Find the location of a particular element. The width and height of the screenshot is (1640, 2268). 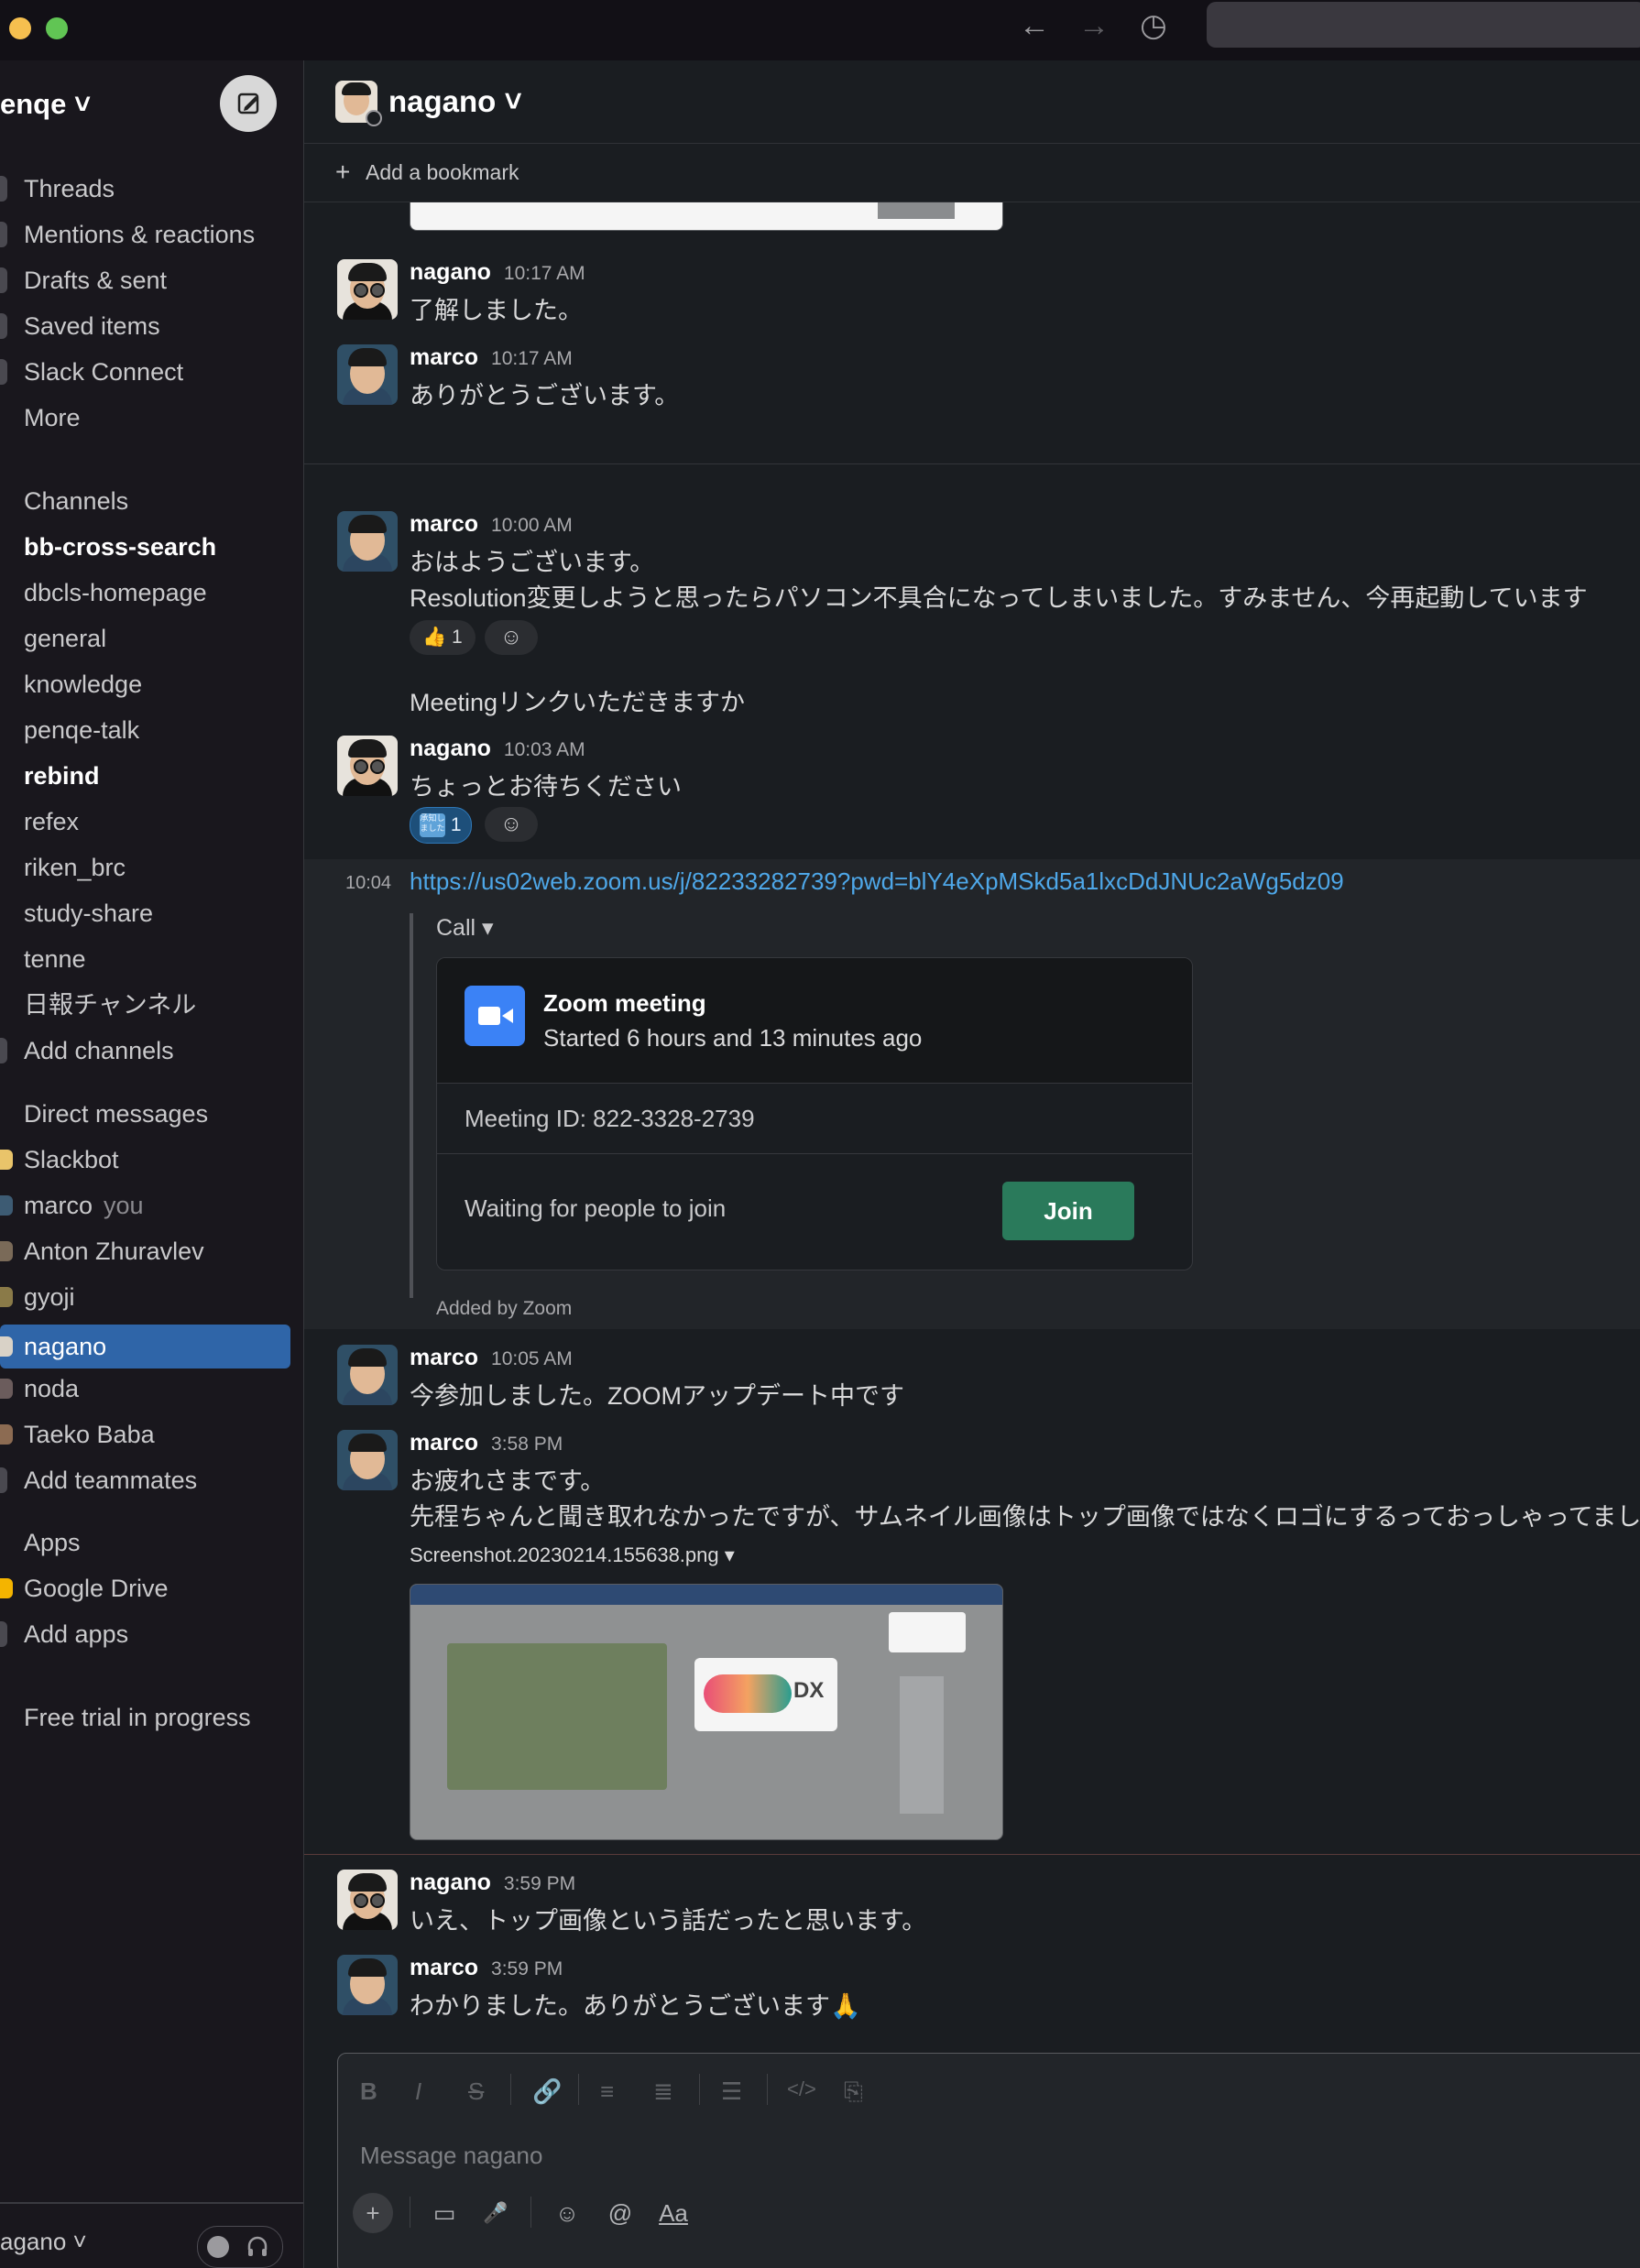

microphone-icon: 🎤 is located at coordinates (496, 2213).